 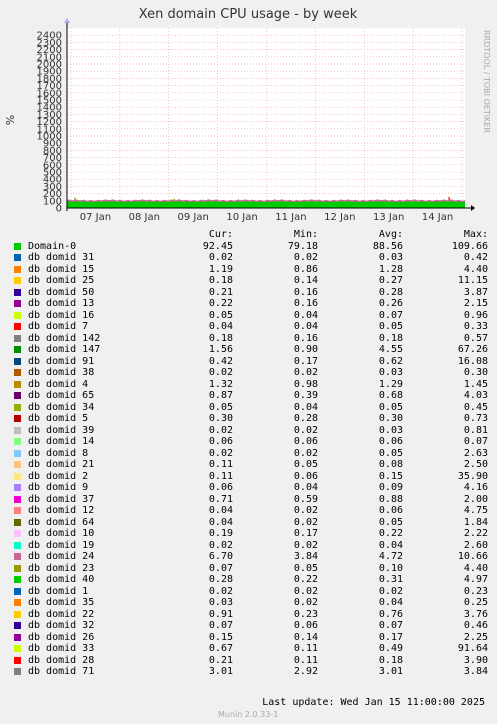 I want to click on x-axis-arrow, so click(x=473, y=208).